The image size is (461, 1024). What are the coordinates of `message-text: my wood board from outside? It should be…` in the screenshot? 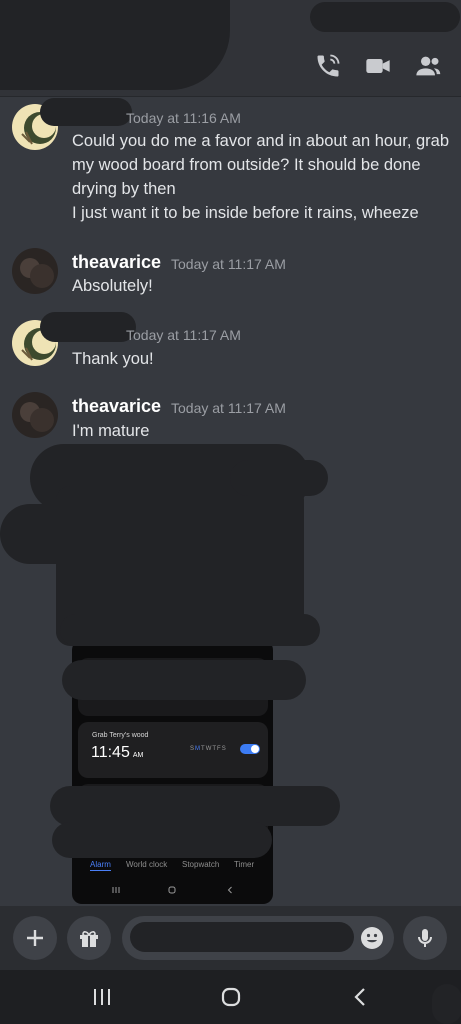 It's located at (246, 165).